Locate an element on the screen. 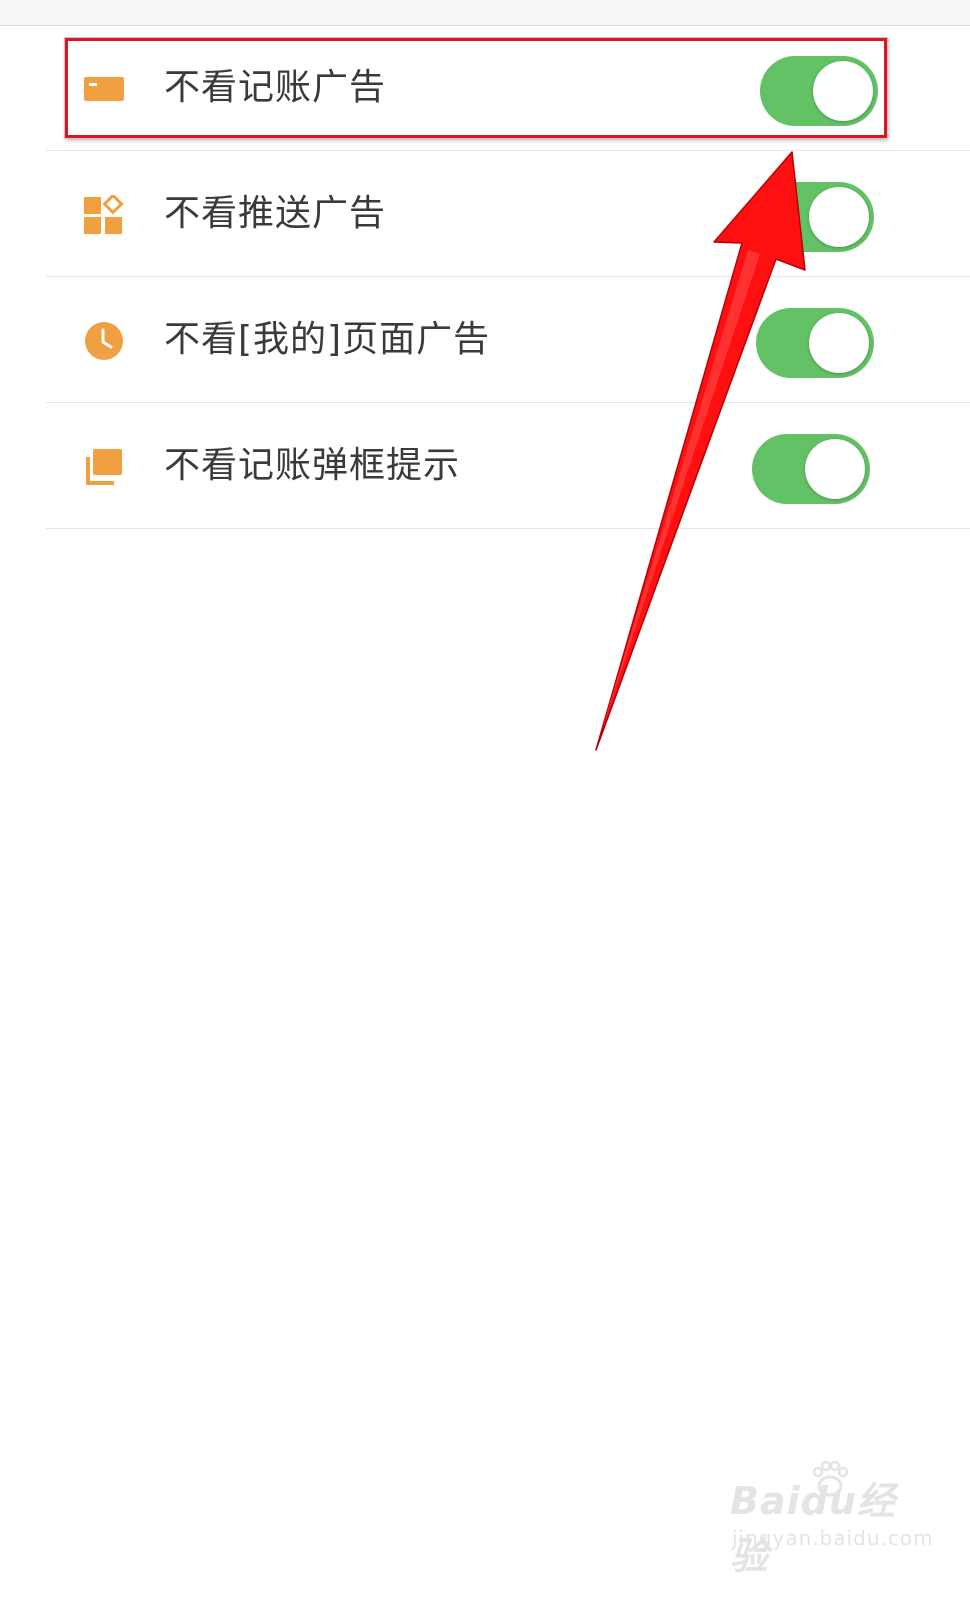 The height and width of the screenshot is (1600, 970). setting-label: 不看[我的]页面广告 is located at coordinates (327, 339).